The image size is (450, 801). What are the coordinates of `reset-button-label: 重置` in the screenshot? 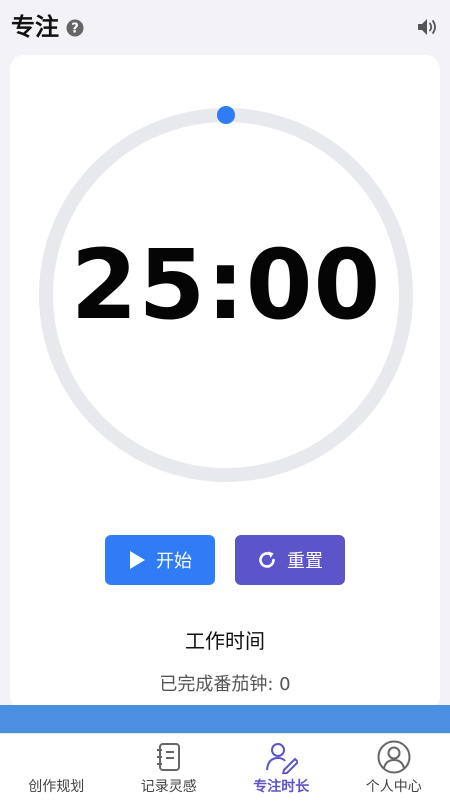 It's located at (305, 560).